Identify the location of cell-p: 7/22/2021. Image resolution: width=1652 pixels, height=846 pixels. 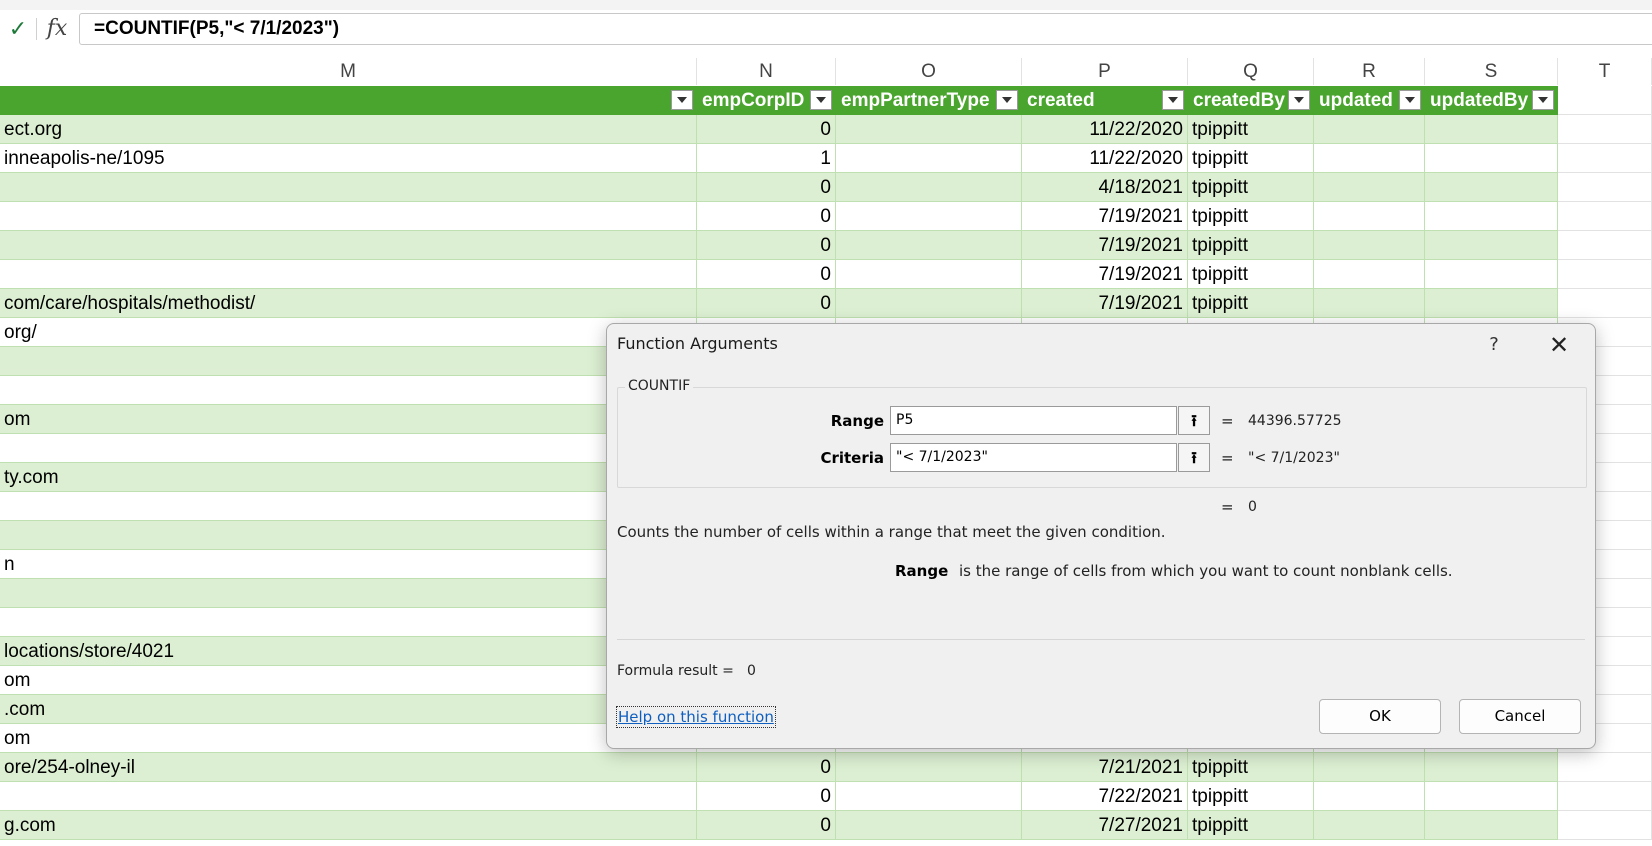
(1105, 796).